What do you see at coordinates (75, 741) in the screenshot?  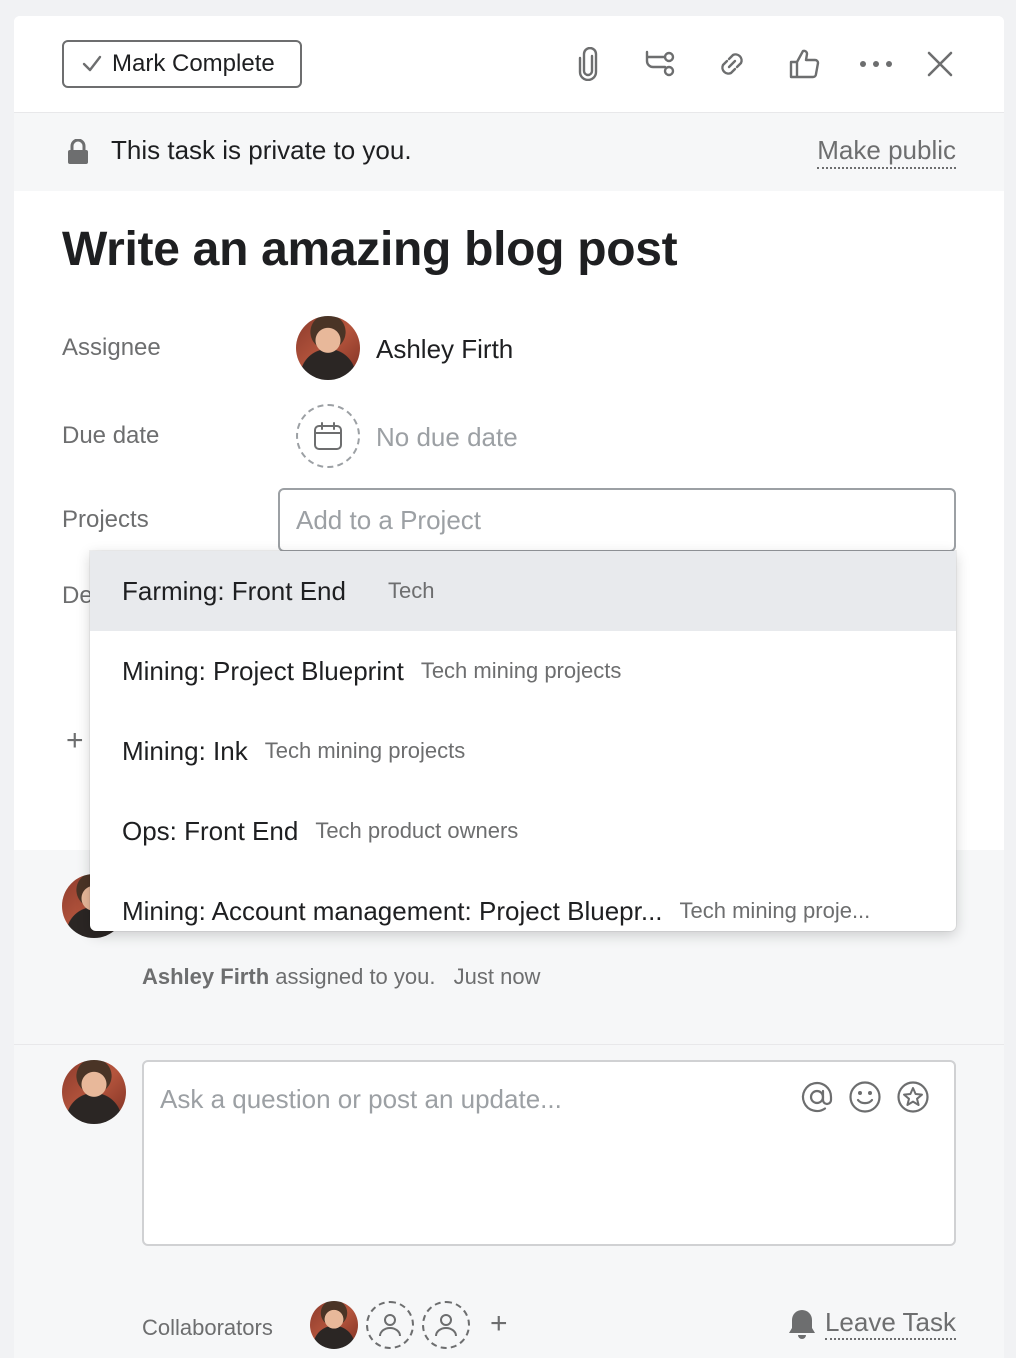 I see `add-field-plus-icon: +` at bounding box center [75, 741].